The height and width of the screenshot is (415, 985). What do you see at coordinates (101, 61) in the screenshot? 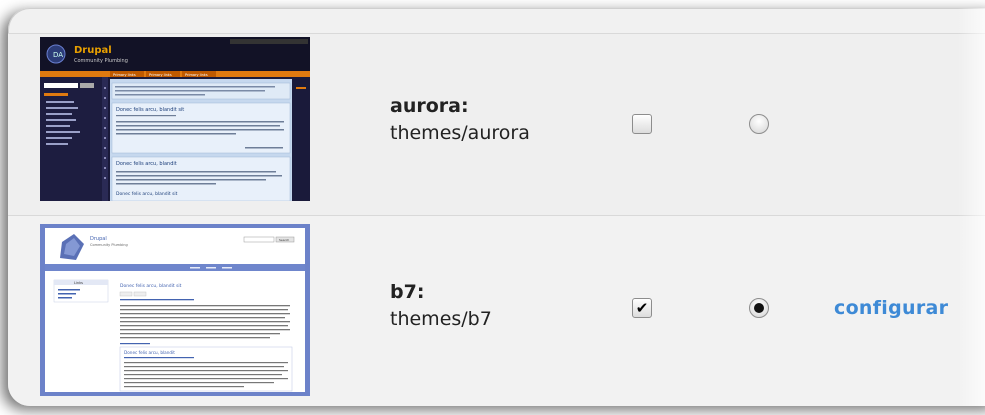
I see `aurora-slogan: Community Plumbing` at bounding box center [101, 61].